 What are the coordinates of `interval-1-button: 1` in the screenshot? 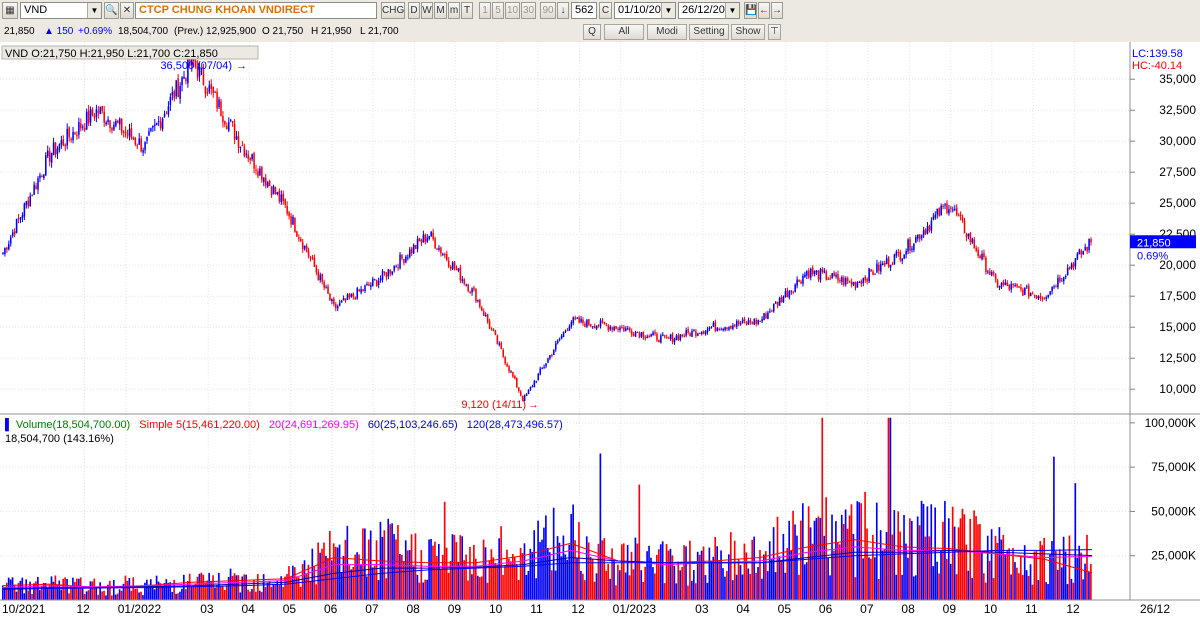 It's located at (485, 10).